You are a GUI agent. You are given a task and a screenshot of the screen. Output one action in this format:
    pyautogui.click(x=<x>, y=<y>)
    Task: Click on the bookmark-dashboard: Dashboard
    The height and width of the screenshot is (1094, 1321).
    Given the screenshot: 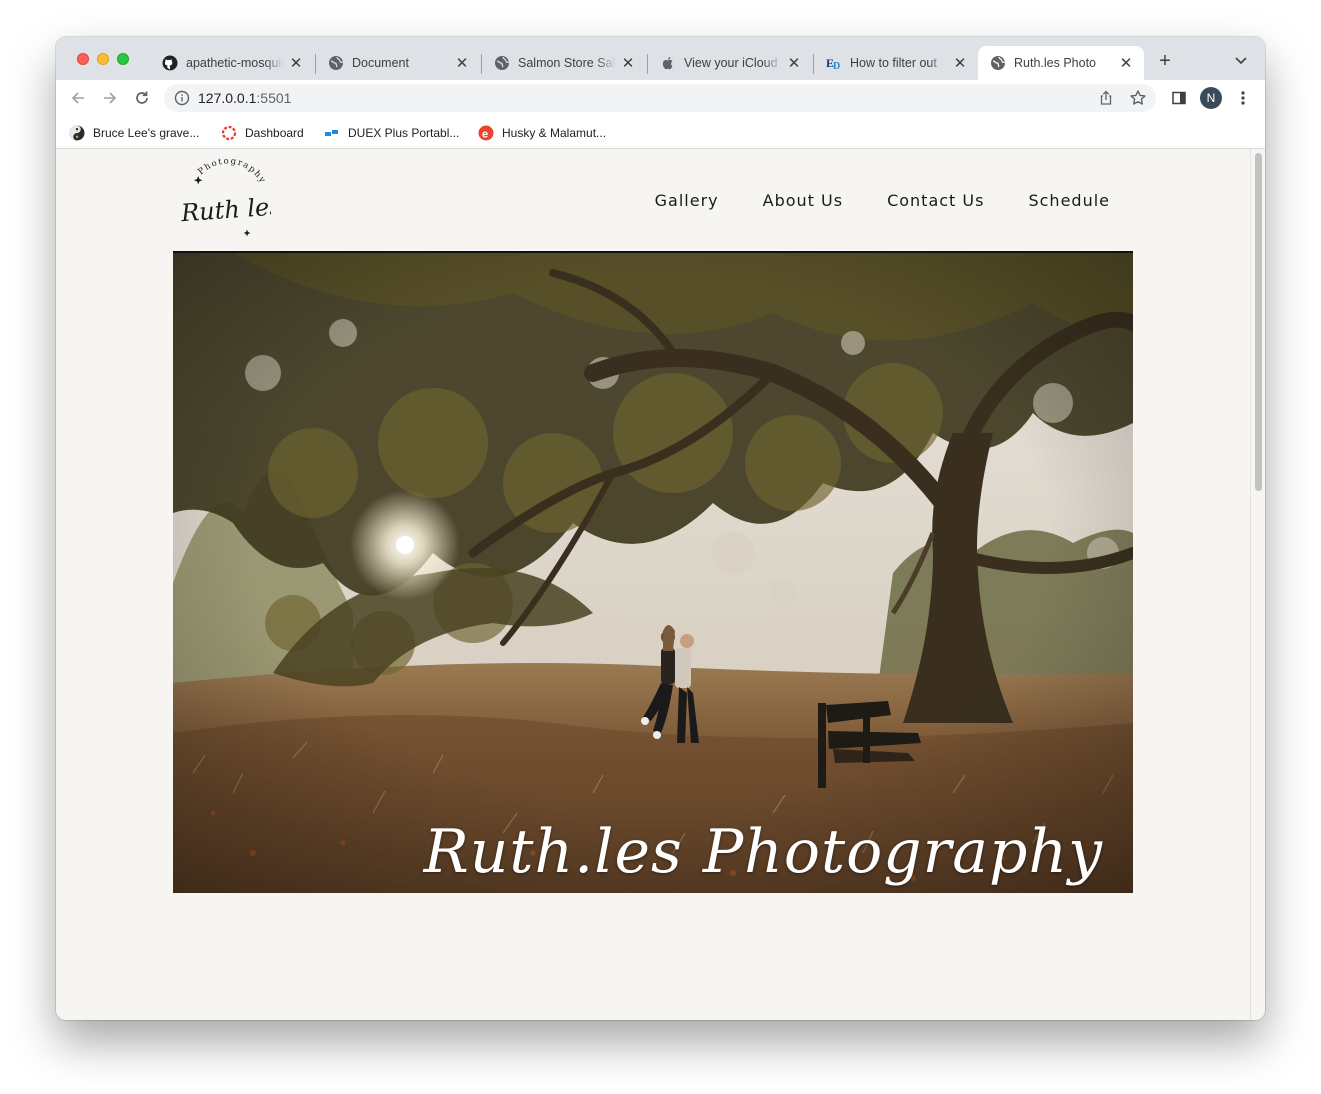 What is the action you would take?
    pyautogui.click(x=262, y=133)
    